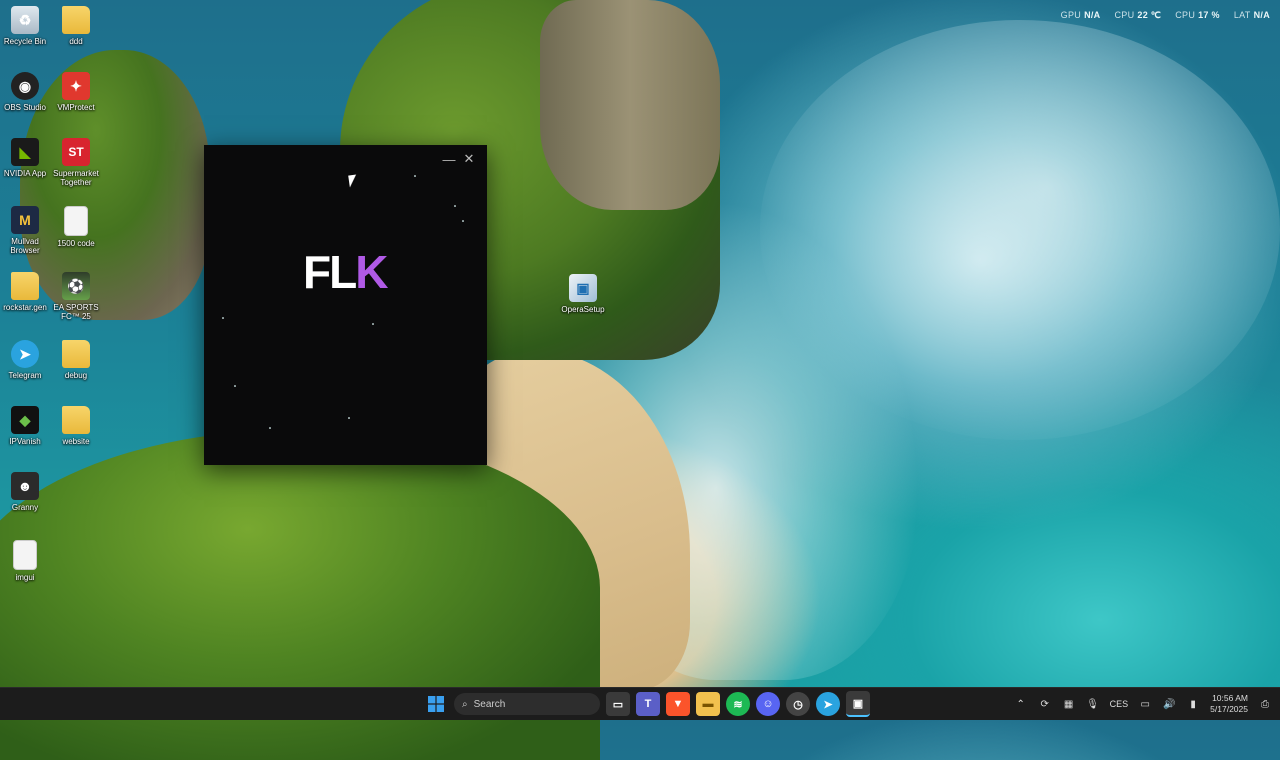 The width and height of the screenshot is (1280, 760). What do you see at coordinates (25, 86) in the screenshot?
I see `obs-icon: ◉` at bounding box center [25, 86].